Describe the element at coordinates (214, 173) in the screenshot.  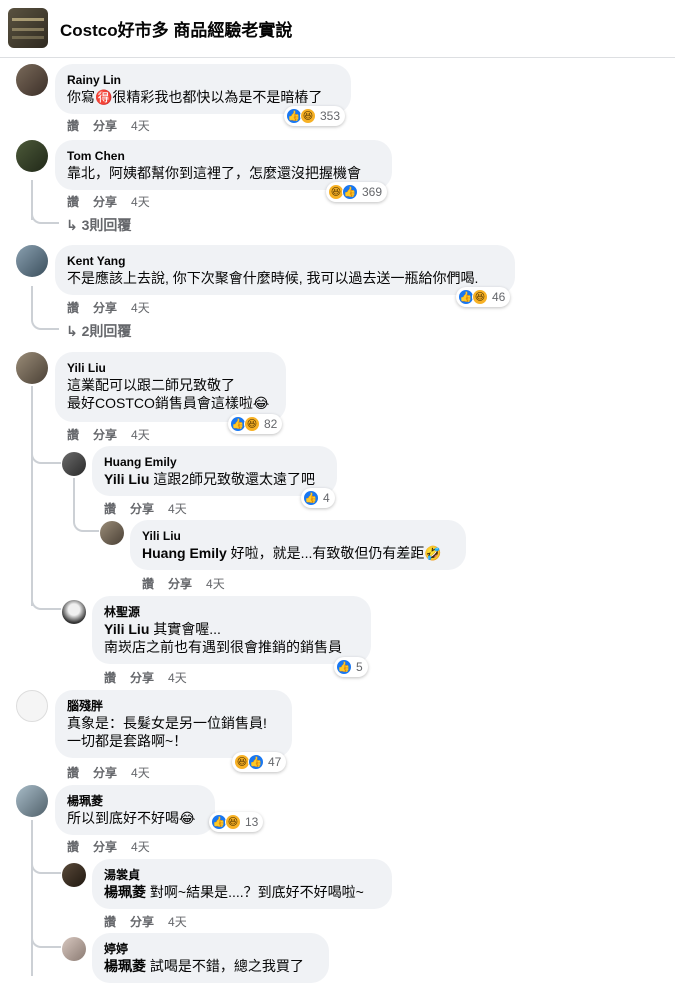
I see `comment-text: 靠北，阿姨都幫你到這裡了，怎麼還沒把握機會` at that location.